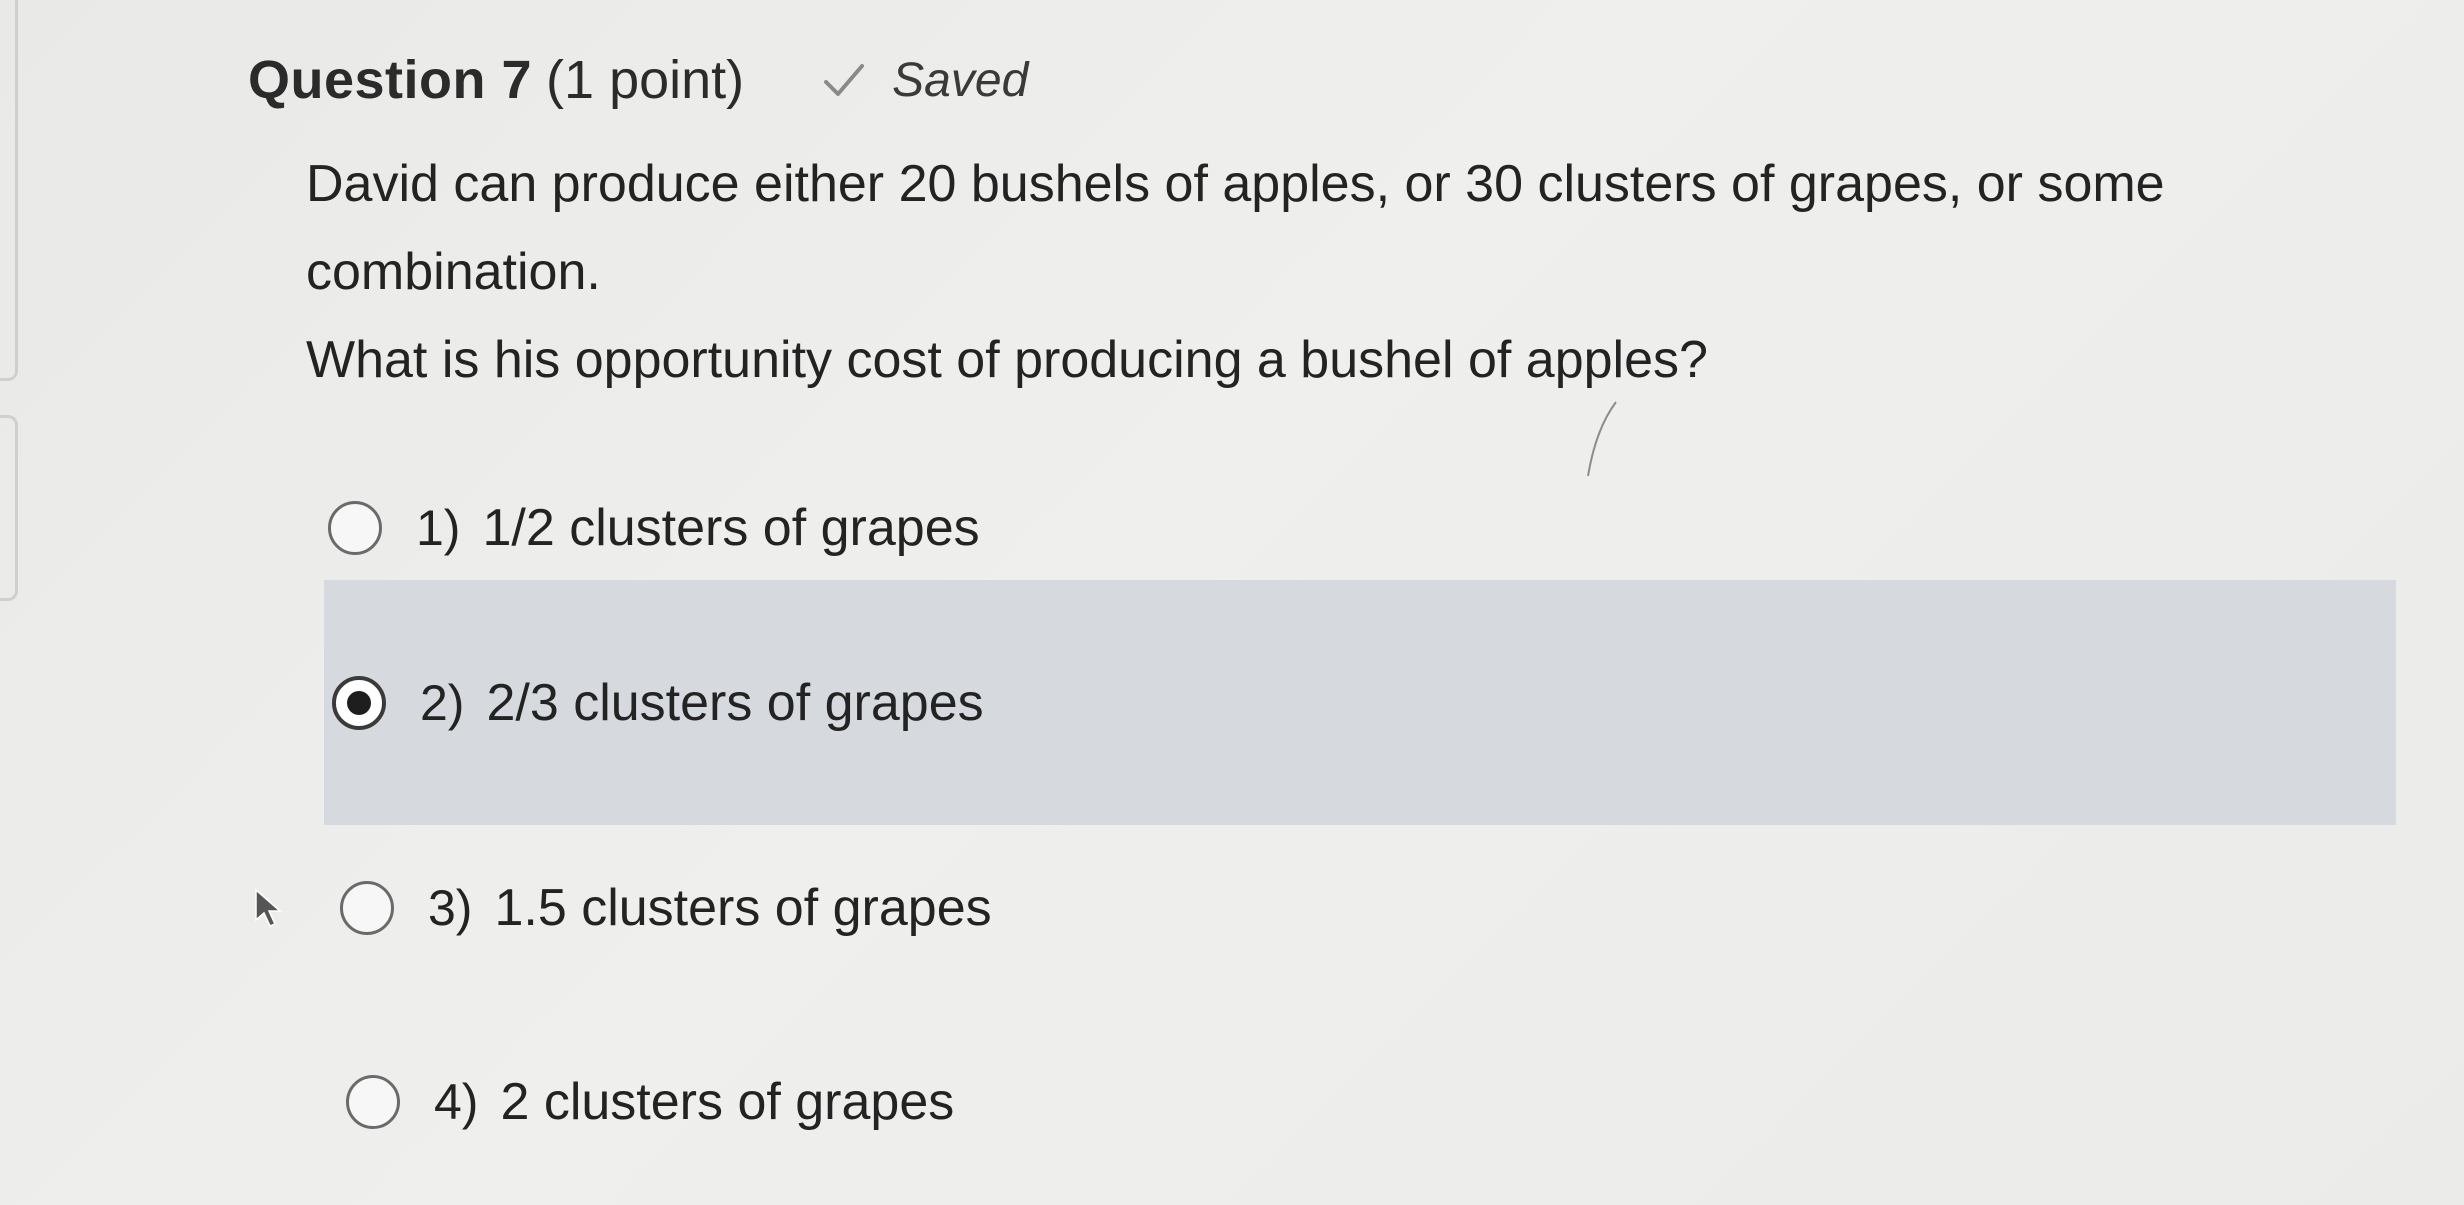 The width and height of the screenshot is (2464, 1205). Describe the element at coordinates (727, 1102) in the screenshot. I see `option-text: 2 clusters of grapes` at that location.